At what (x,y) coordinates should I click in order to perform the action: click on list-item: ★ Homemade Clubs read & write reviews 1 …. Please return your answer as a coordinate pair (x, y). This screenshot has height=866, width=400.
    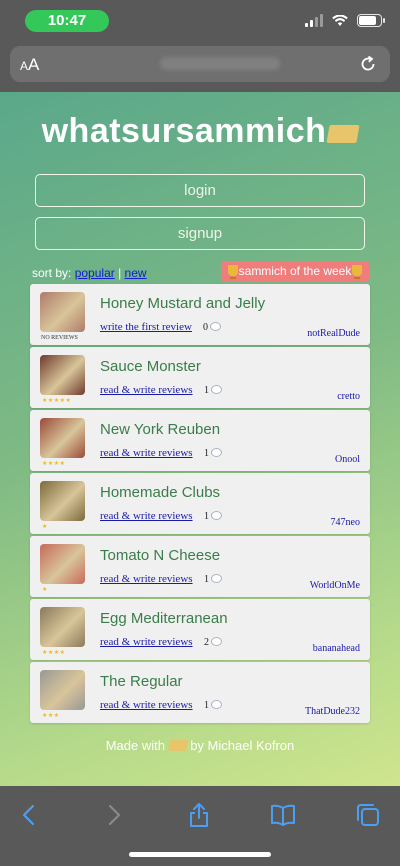
    Looking at the image, I should click on (200, 503).